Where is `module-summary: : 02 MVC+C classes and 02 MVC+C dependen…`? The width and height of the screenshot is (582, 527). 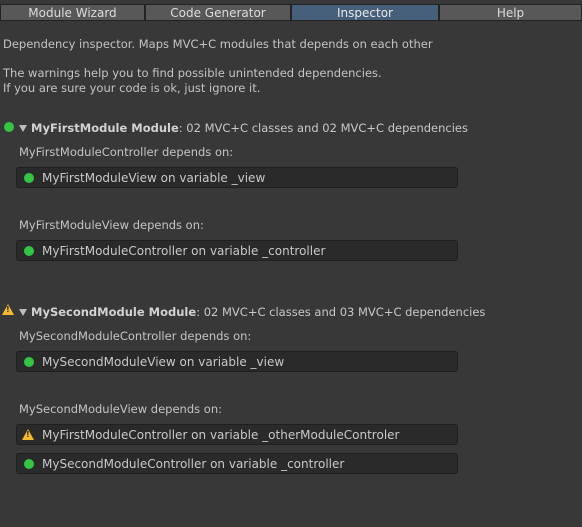 module-summary: : 02 MVC+C classes and 02 MVC+C dependen… is located at coordinates (323, 128).